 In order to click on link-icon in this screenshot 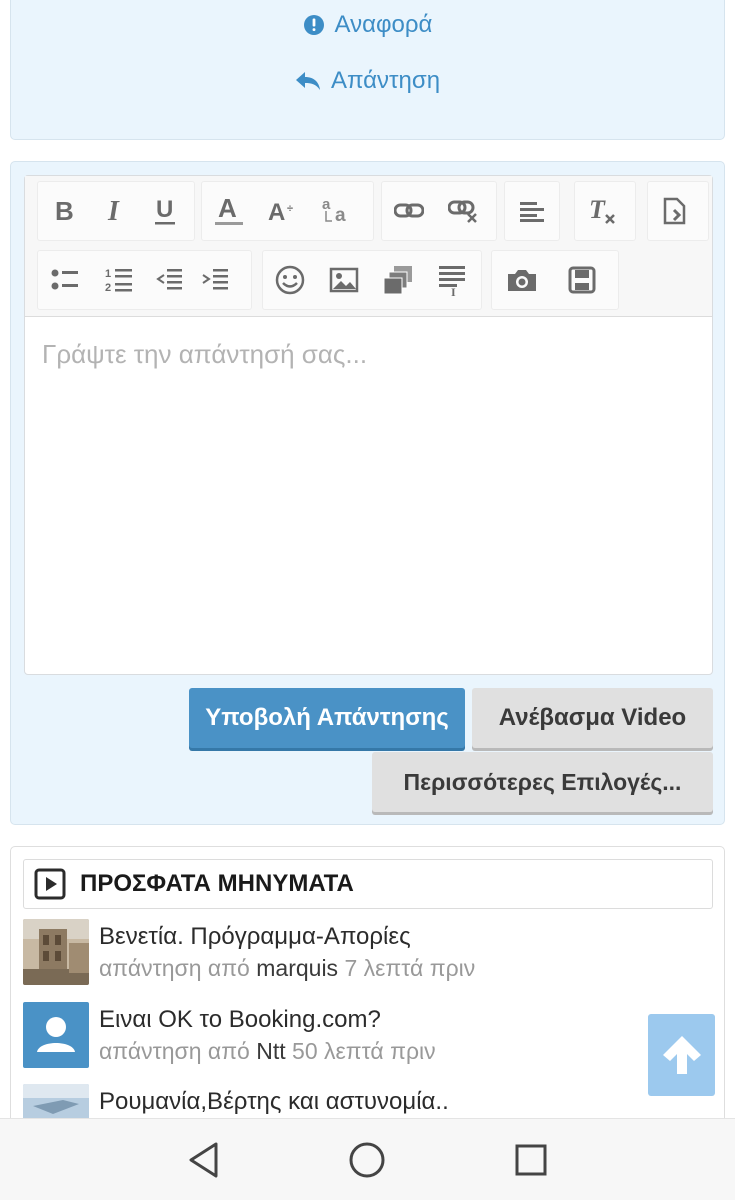, I will do `click(409, 211)`.